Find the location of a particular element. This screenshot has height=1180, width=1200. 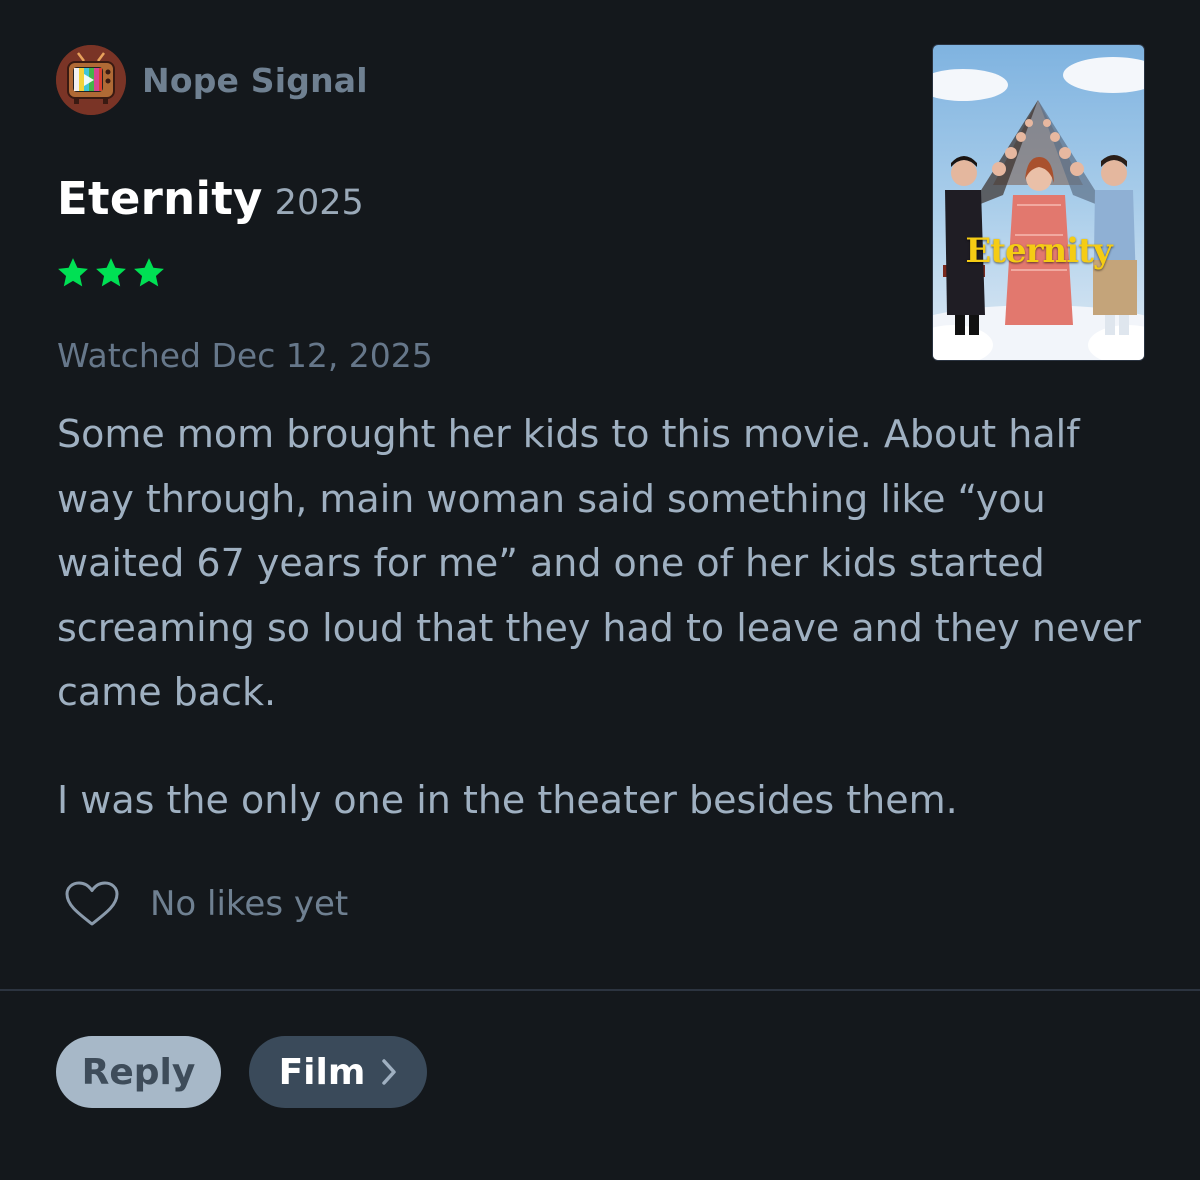

film-button: Film is located at coordinates (338, 1072).